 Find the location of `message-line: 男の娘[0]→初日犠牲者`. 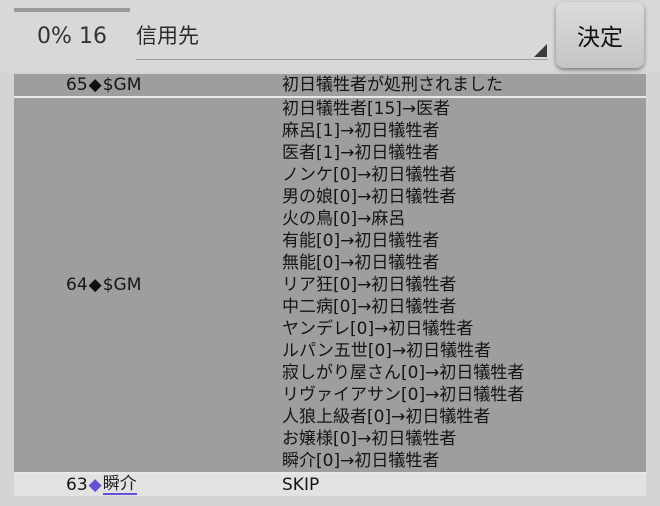

message-line: 男の娘[0]→初日犠牲者 is located at coordinates (369, 197).